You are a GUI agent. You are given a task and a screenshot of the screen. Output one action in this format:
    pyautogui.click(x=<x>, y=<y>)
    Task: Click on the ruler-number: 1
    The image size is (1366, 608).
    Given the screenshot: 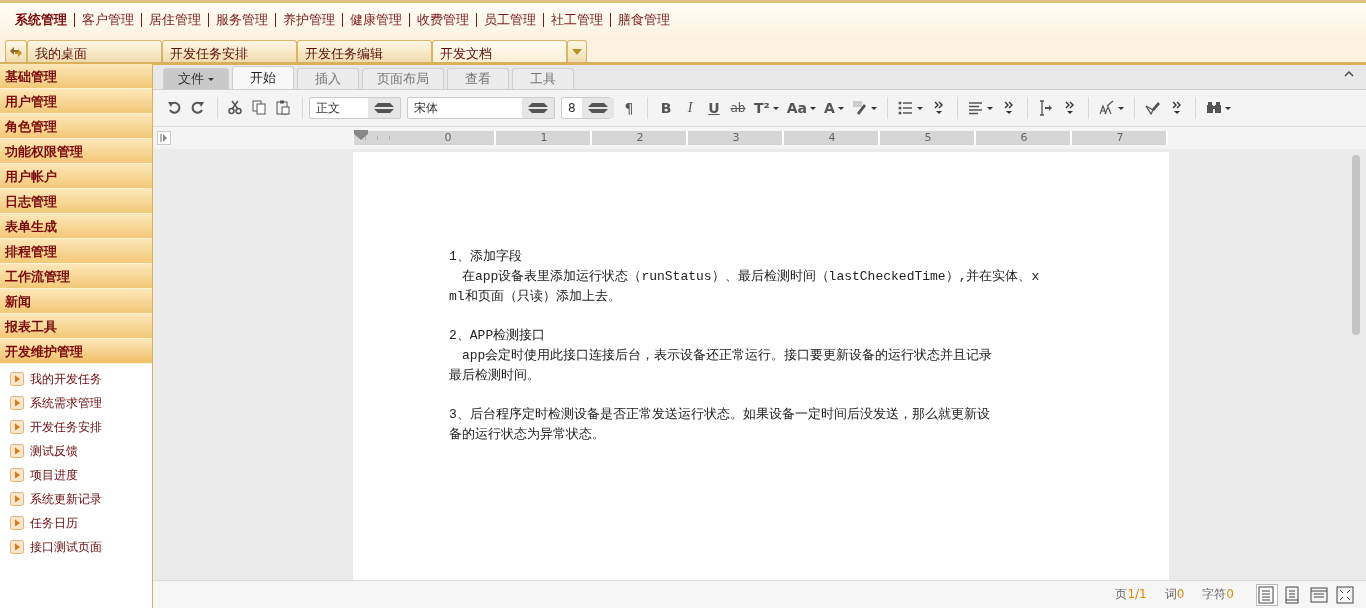 What is the action you would take?
    pyautogui.click(x=544, y=137)
    